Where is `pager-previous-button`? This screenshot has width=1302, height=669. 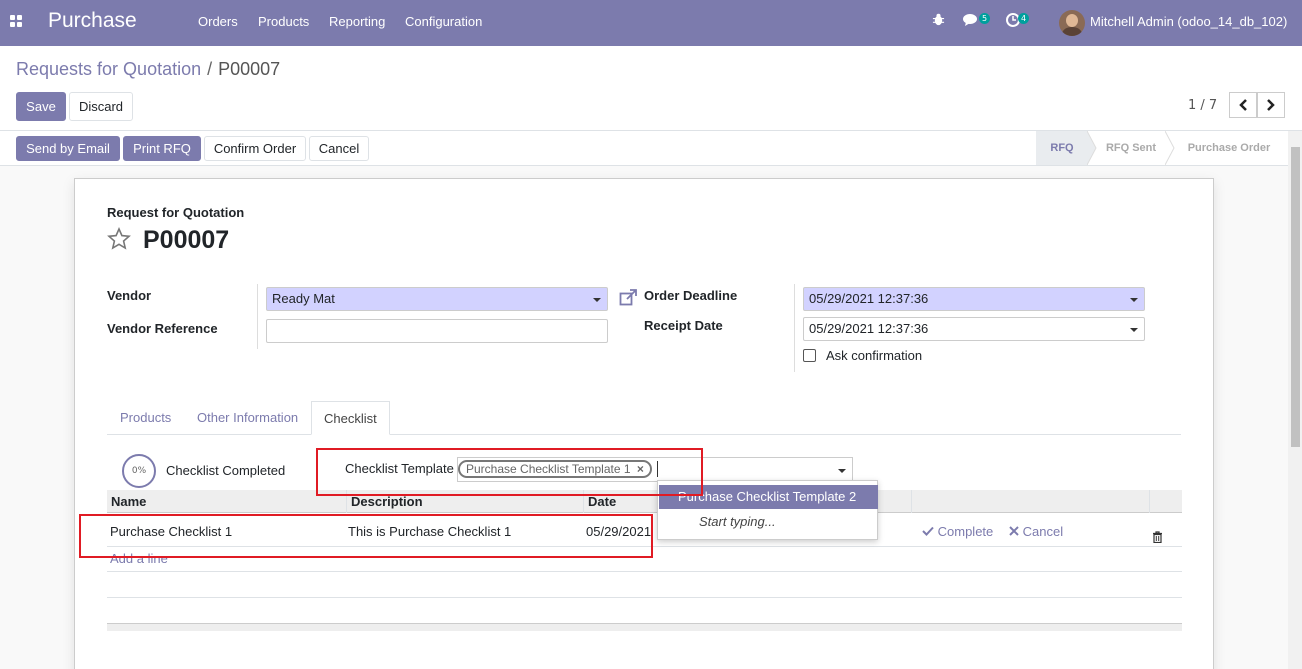
pager-previous-button is located at coordinates (1243, 105).